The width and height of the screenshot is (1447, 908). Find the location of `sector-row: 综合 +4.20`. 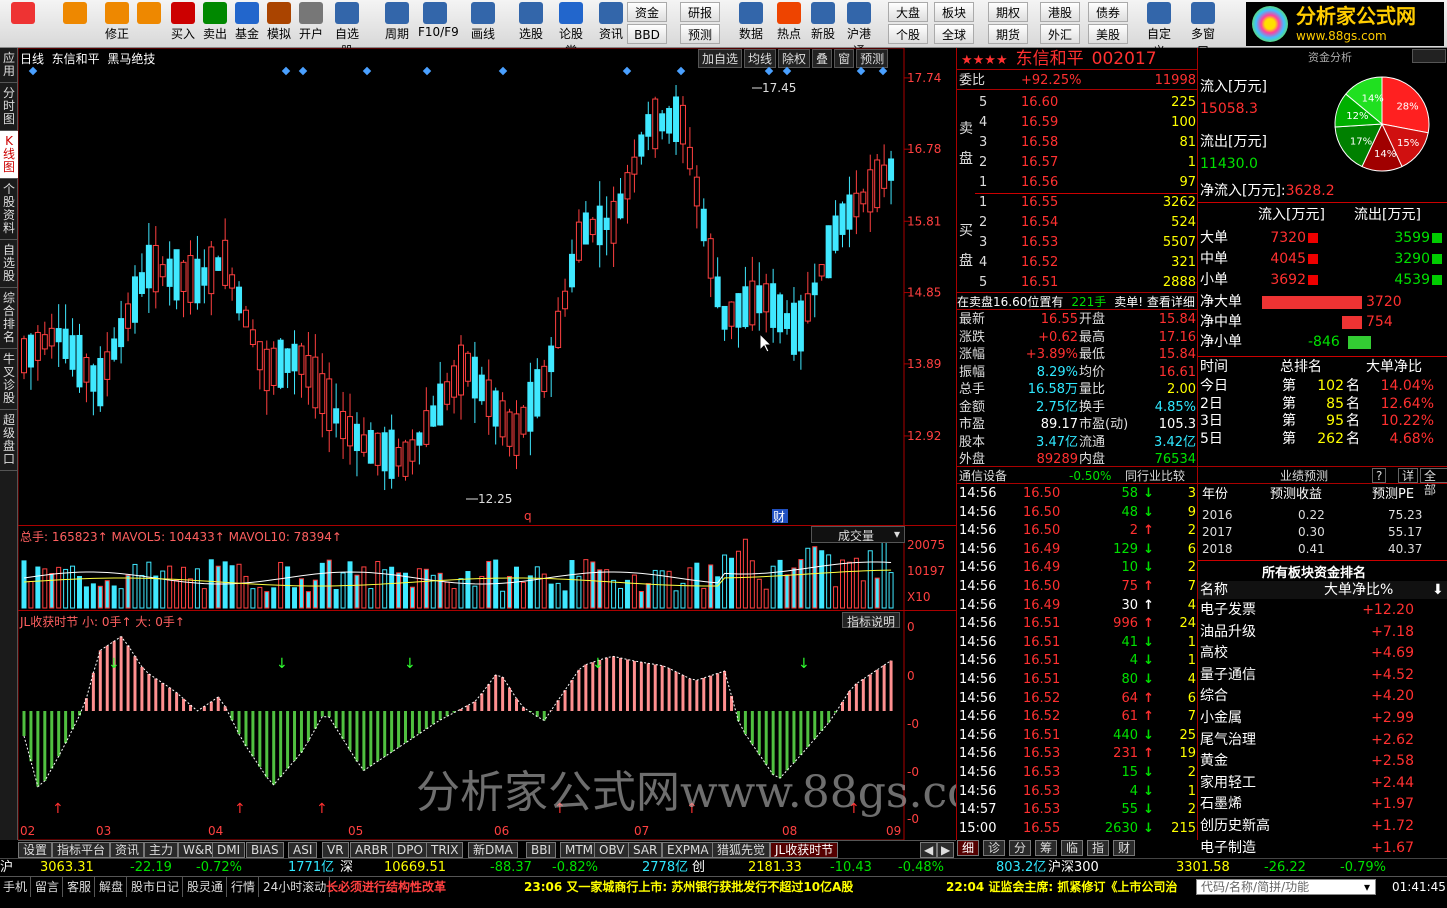

sector-row: 综合 +4.20 is located at coordinates (1322, 696).